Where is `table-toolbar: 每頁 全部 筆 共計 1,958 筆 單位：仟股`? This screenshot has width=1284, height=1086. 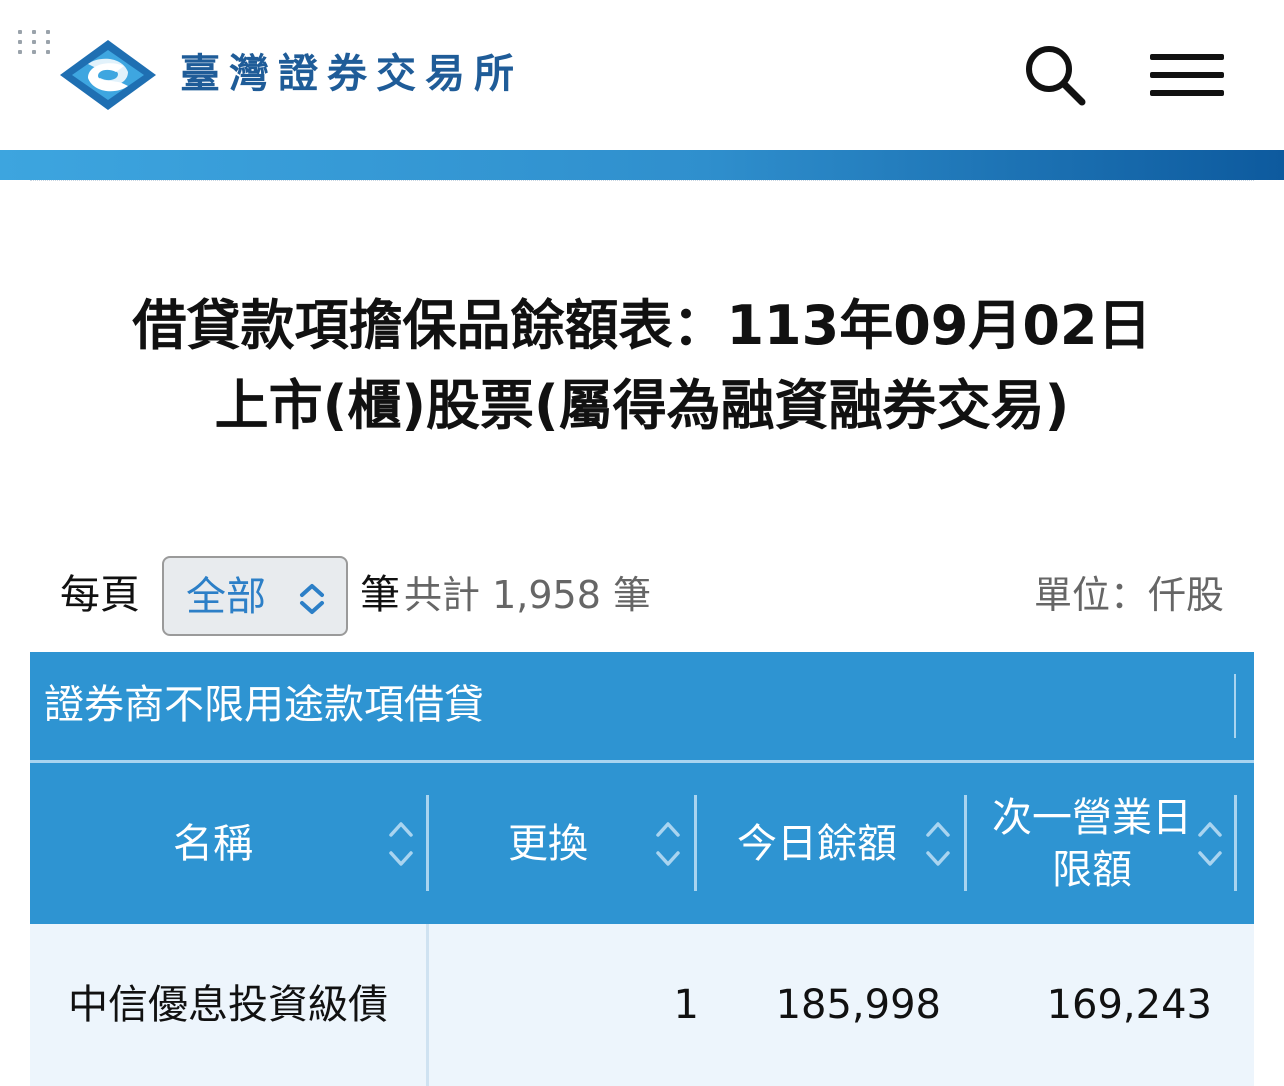
table-toolbar: 每頁 全部 筆 共計 1,958 筆 單位：仟股 is located at coordinates (642, 596).